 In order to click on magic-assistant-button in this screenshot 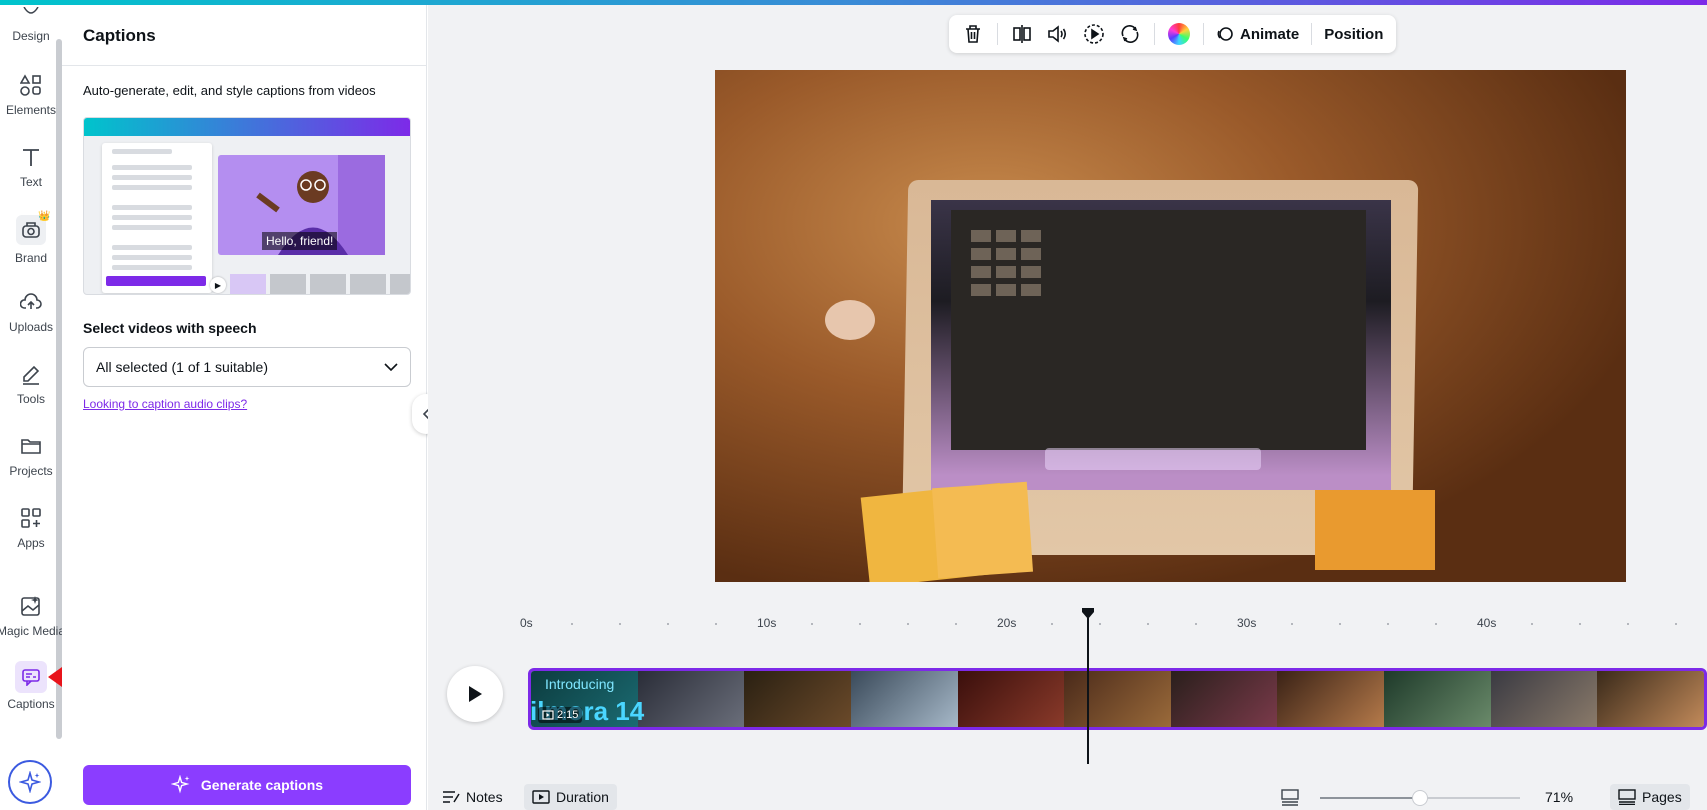, I will do `click(30, 782)`.